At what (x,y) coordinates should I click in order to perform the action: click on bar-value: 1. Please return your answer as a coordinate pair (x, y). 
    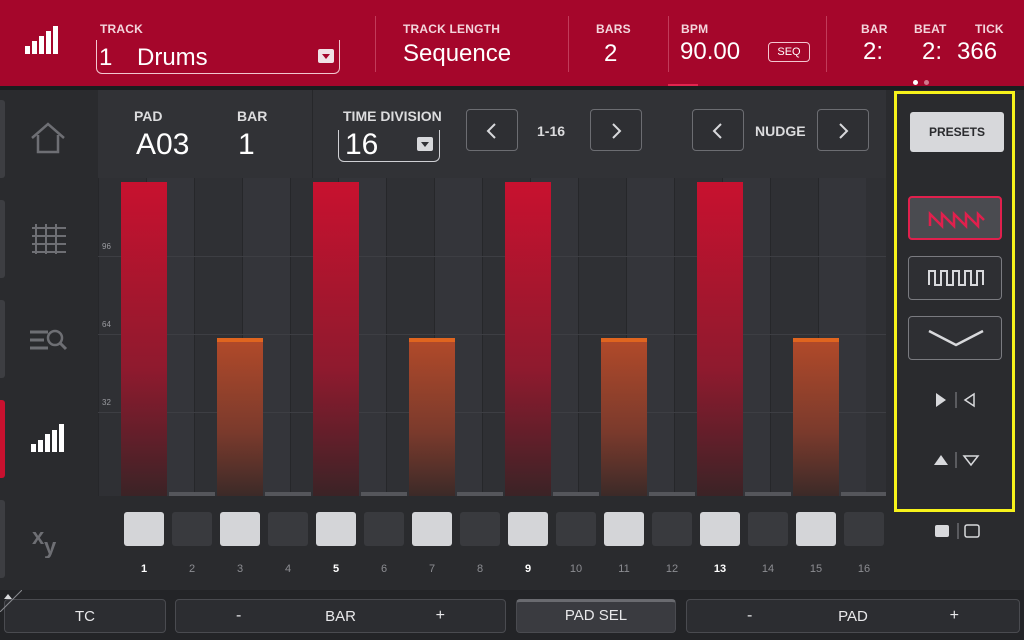
    Looking at the image, I should click on (246, 145).